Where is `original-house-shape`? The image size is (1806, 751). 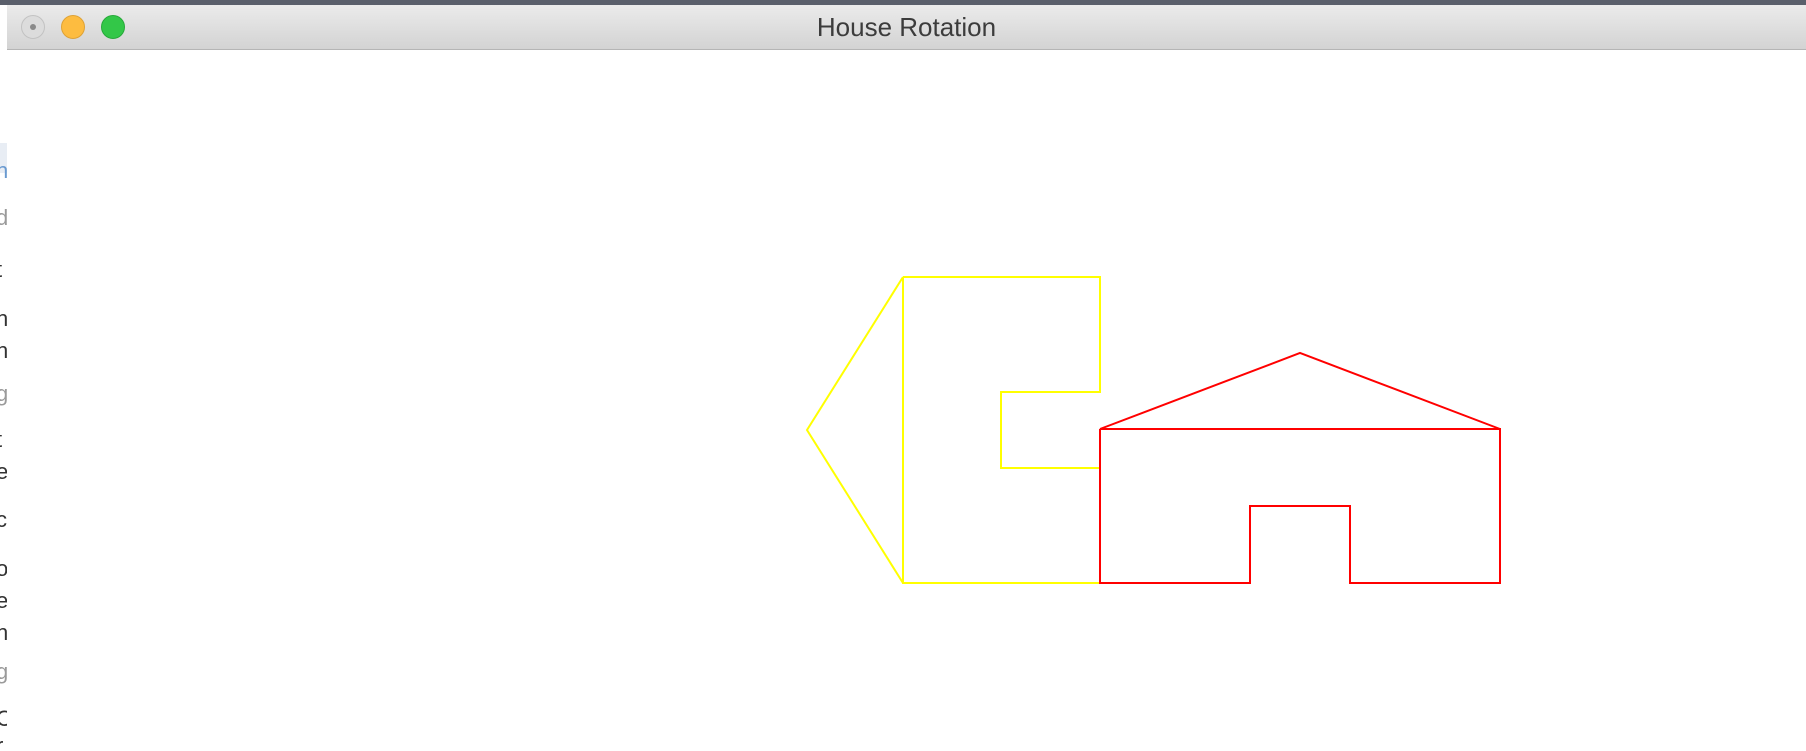 original-house-shape is located at coordinates (1300, 467).